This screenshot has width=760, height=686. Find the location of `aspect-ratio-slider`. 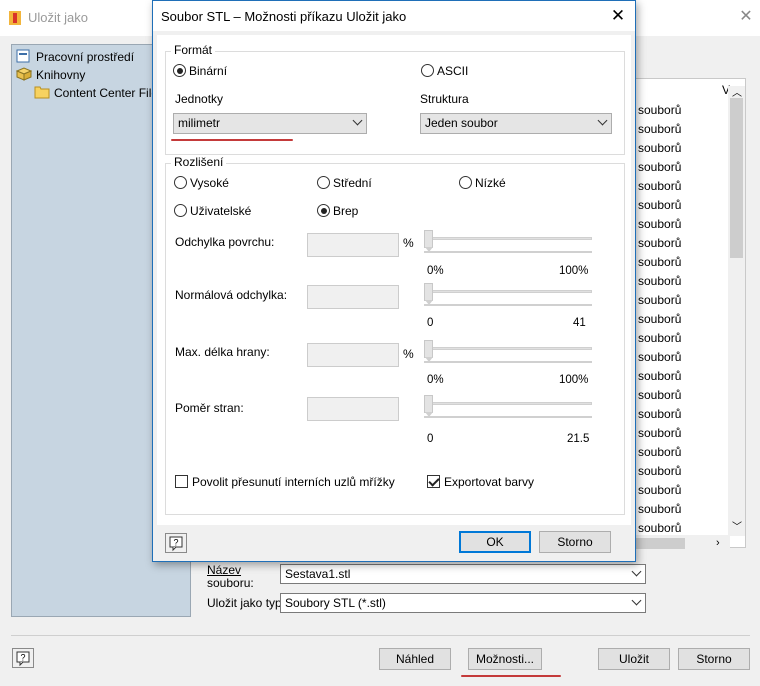

aspect-ratio-slider is located at coordinates (508, 403).